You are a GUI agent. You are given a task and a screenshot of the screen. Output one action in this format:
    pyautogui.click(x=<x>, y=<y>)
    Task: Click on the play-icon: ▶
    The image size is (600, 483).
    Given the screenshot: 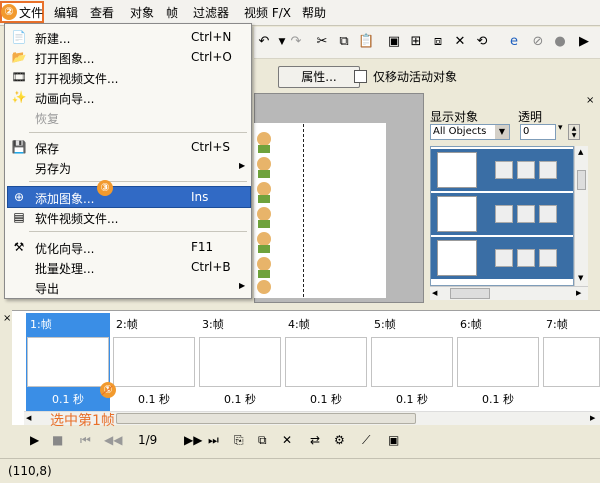 What is the action you would take?
    pyautogui.click(x=34, y=440)
    